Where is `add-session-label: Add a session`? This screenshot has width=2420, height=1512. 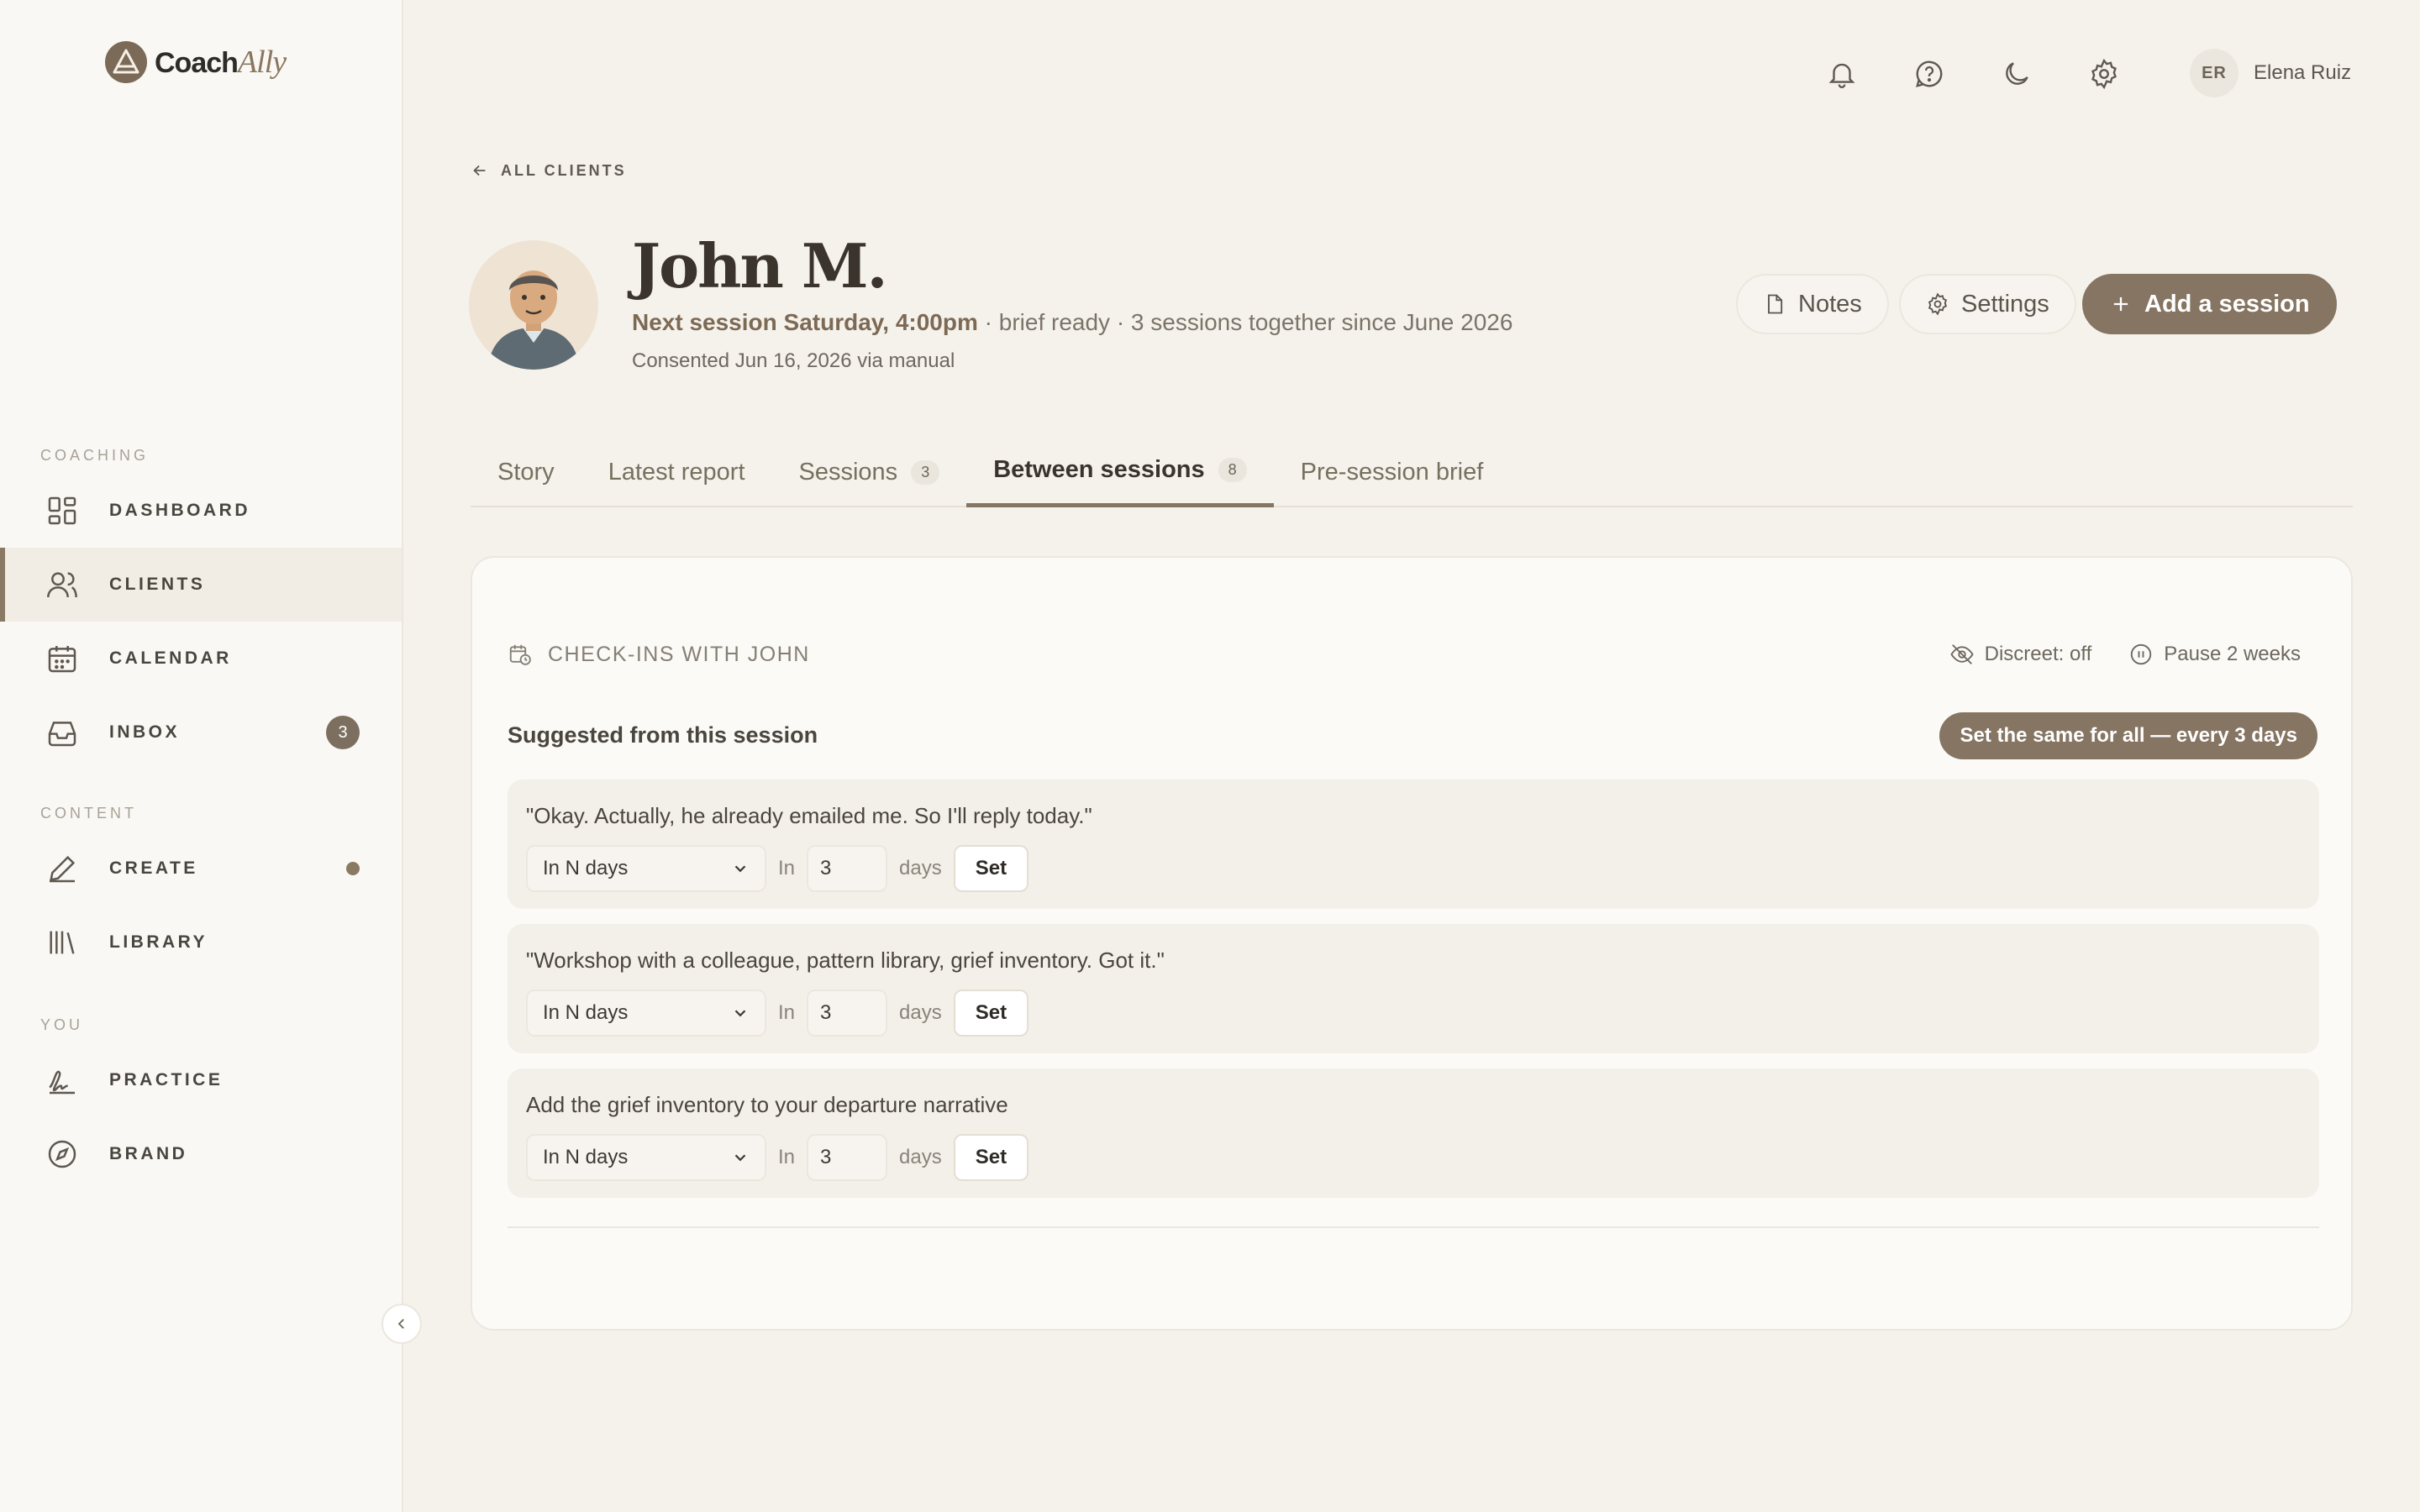 add-session-label: Add a session is located at coordinates (2227, 304).